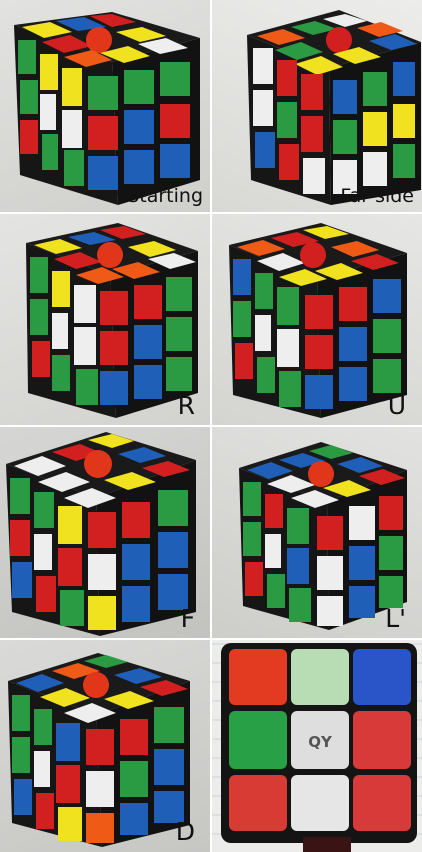 This screenshot has height=852, width=422. What do you see at coordinates (187, 618) in the screenshot?
I see `panel-label: F` at bounding box center [187, 618].